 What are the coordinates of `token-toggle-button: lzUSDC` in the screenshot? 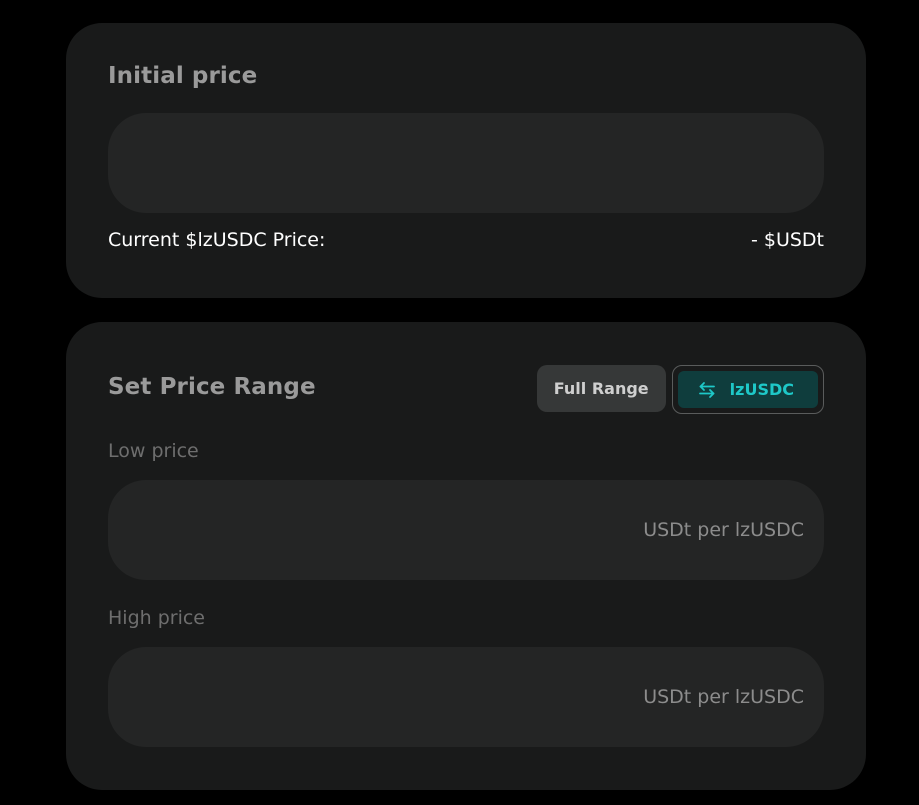 It's located at (747, 389).